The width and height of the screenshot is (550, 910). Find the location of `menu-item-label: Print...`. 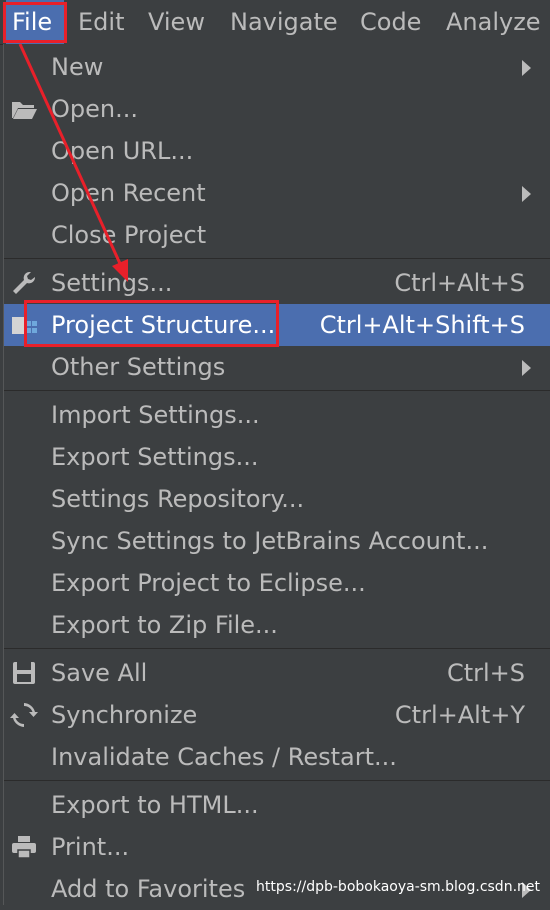

menu-item-label: Print... is located at coordinates (90, 847).